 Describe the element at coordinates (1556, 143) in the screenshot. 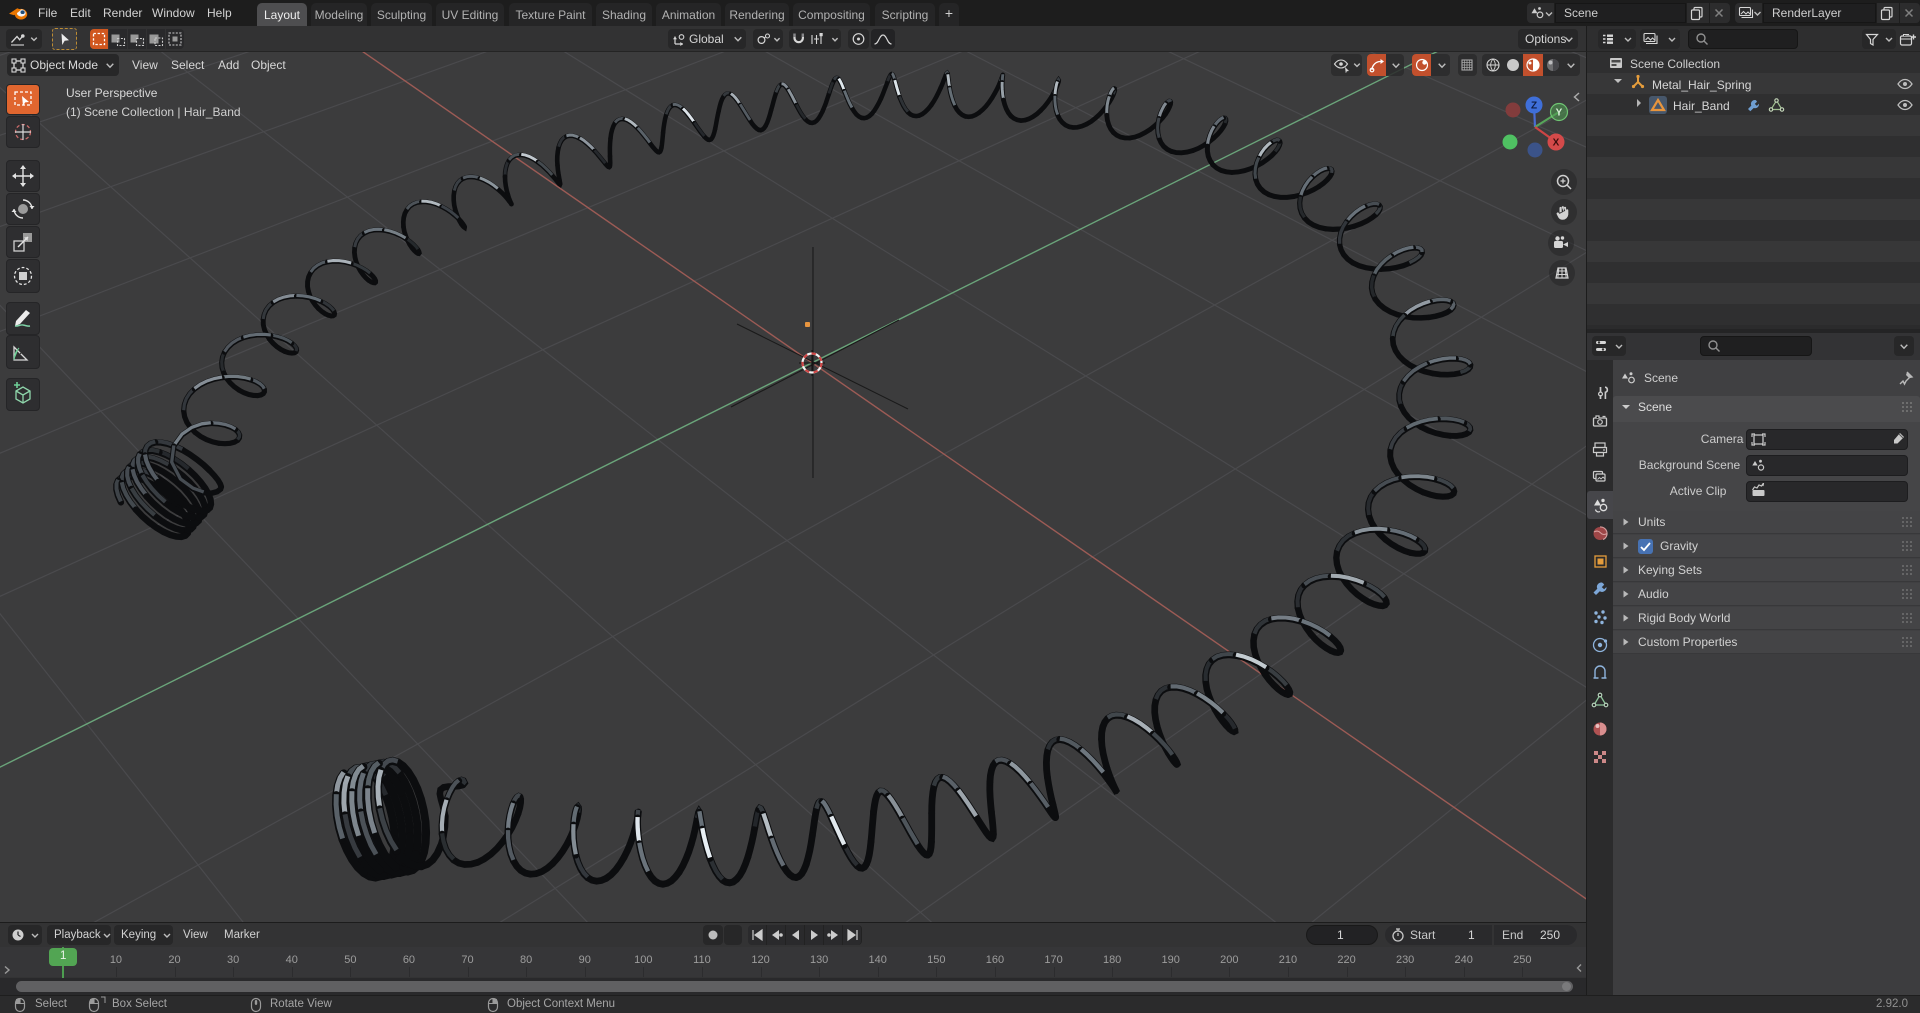

I see `svg-text: X` at that location.